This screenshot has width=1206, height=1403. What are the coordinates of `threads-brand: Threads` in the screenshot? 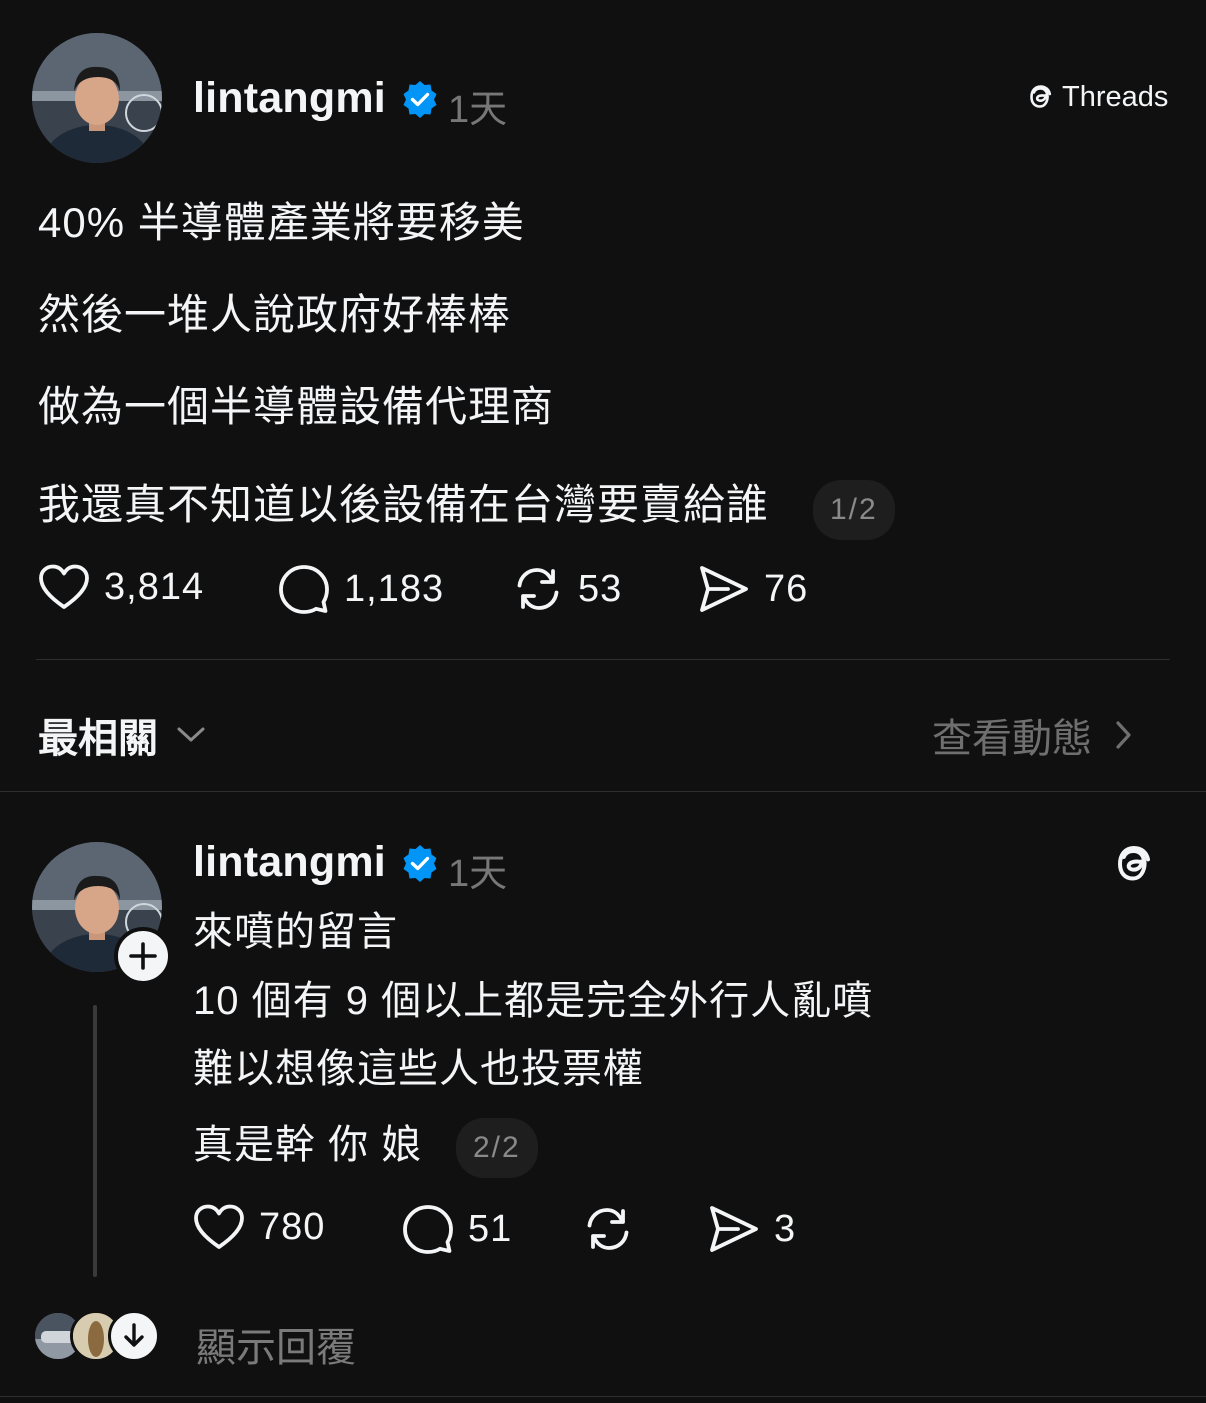 It's located at (1096, 97).